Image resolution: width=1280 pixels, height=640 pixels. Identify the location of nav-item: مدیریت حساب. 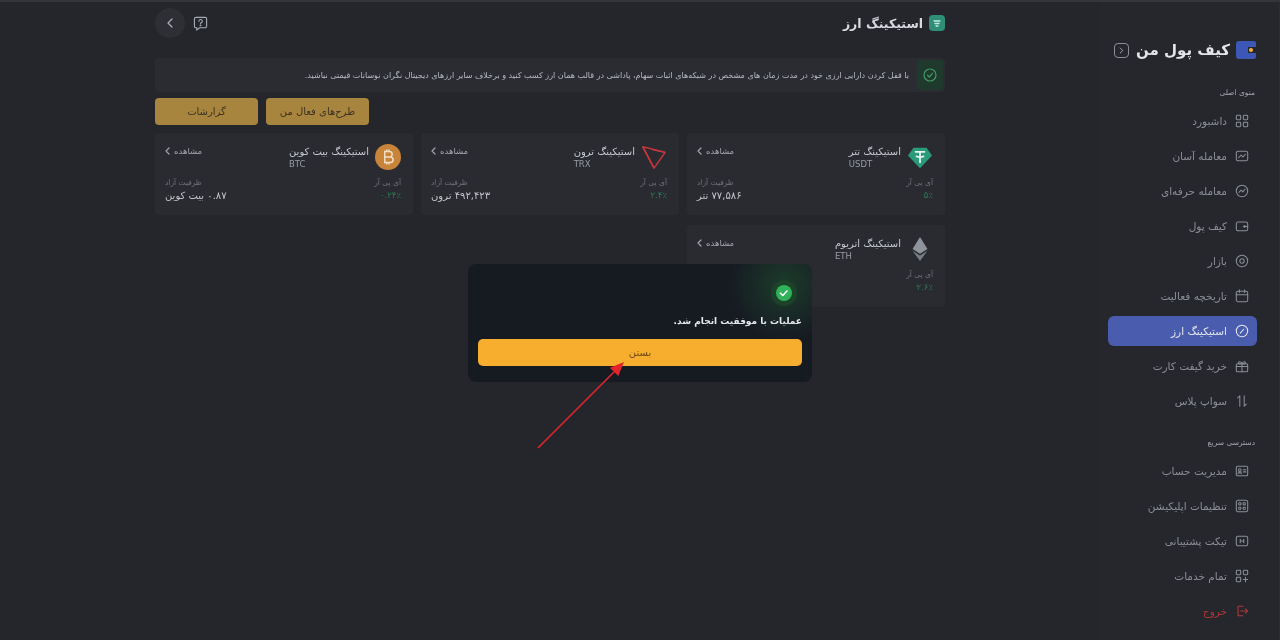
(1182, 471).